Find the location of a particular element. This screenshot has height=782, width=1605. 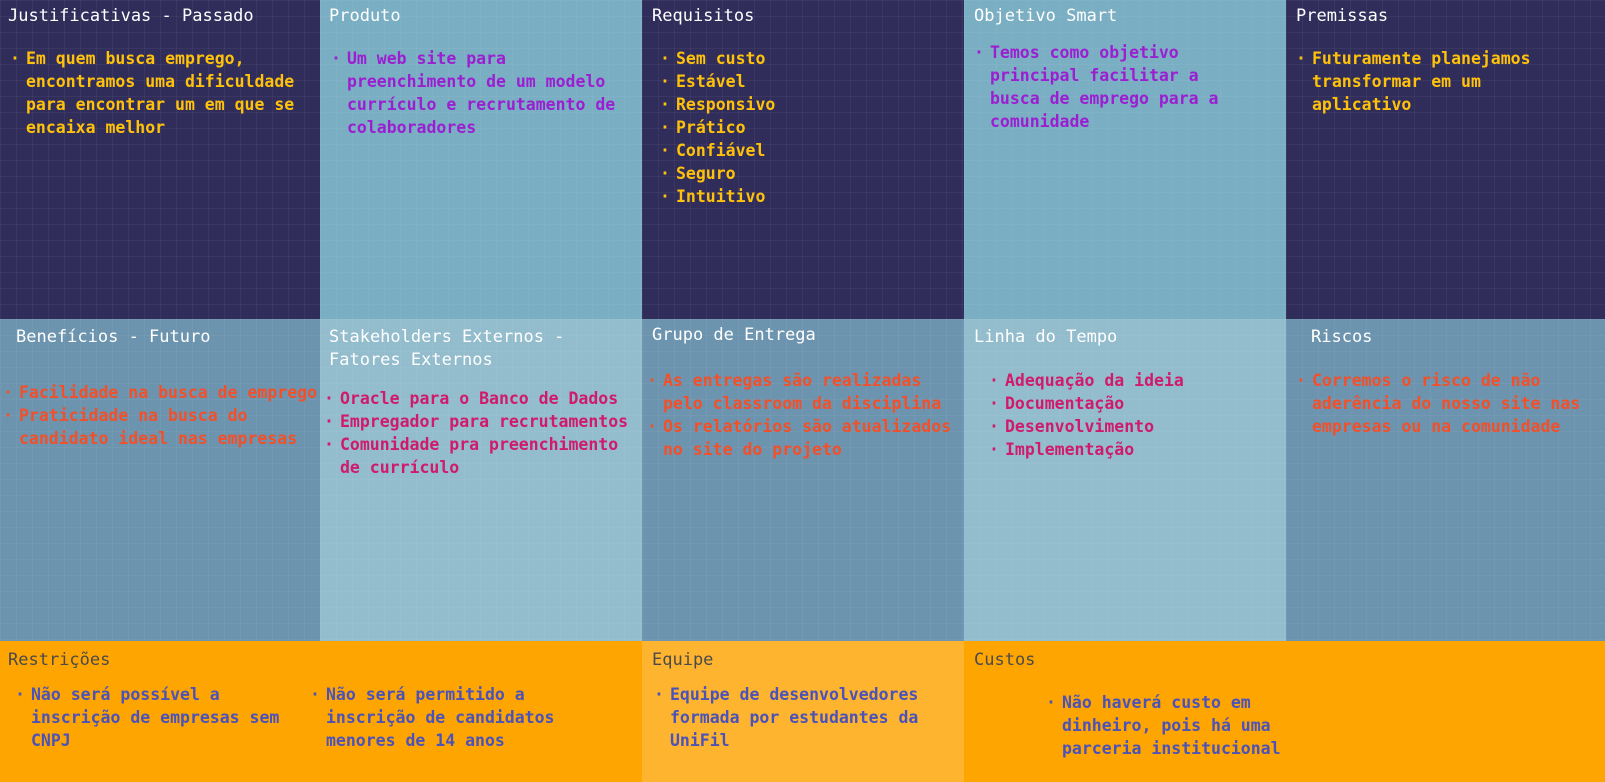

requisitos-item: Confiável is located at coordinates (803, 150).